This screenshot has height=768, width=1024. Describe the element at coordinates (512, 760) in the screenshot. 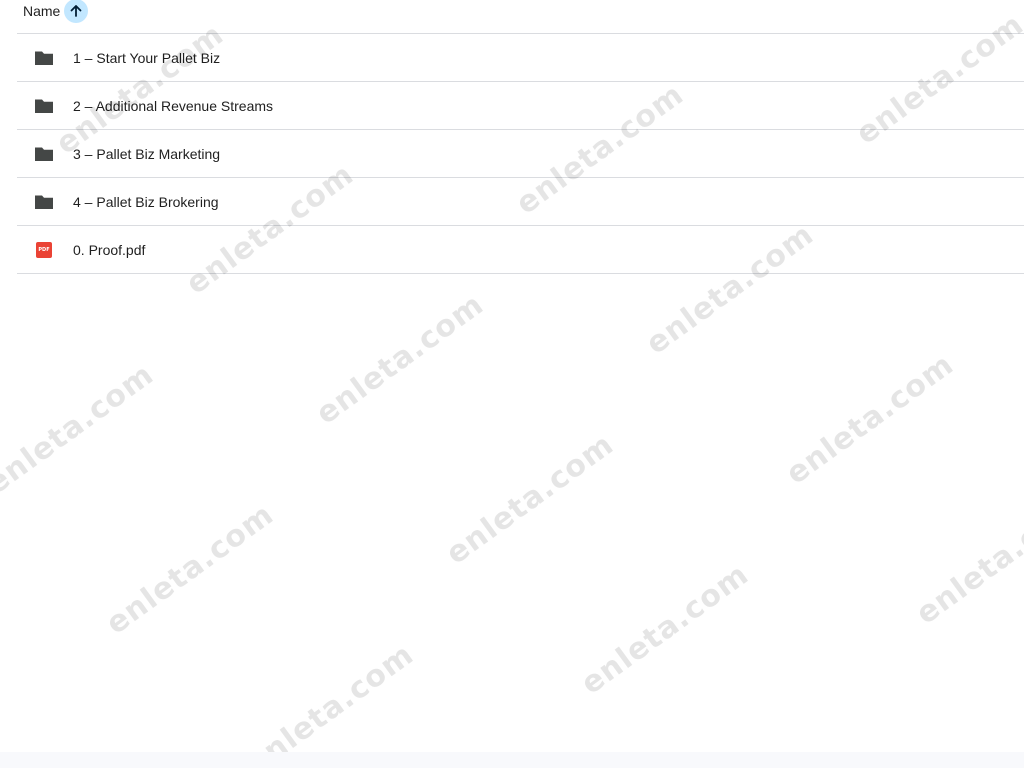

I see `footer-bar` at that location.